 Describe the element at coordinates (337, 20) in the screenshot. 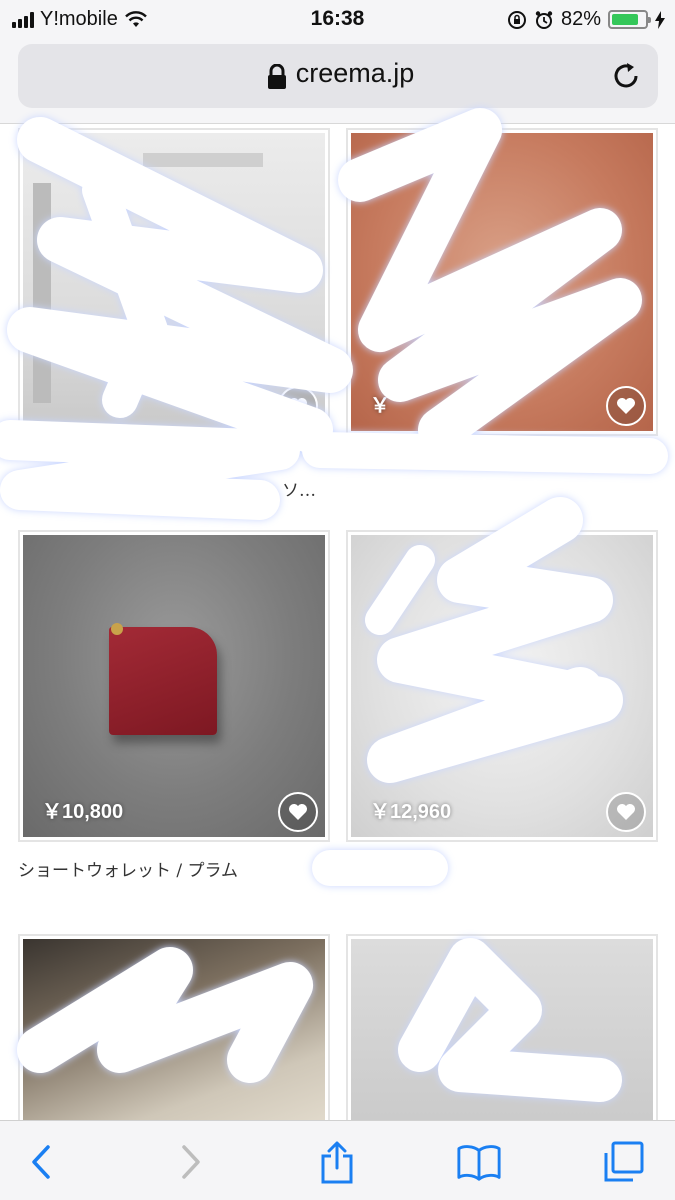

I see `status-bar: Y!mobile 16:38 82%` at that location.